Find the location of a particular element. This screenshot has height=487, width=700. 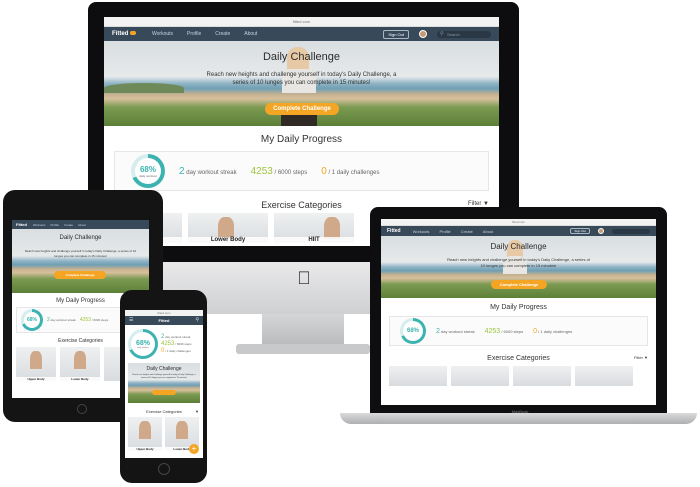

filter-button: Filter ▼ is located at coordinates (641, 357).